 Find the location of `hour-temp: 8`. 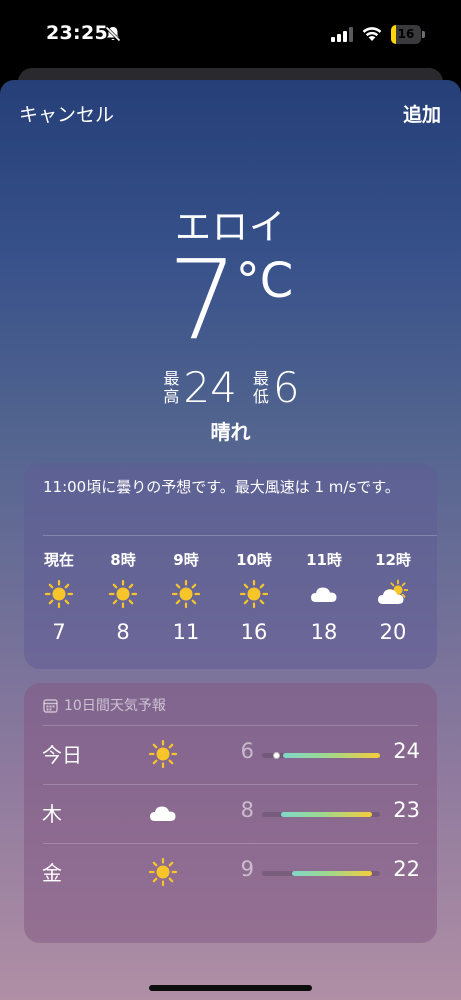

hour-temp: 8 is located at coordinates (123, 632).